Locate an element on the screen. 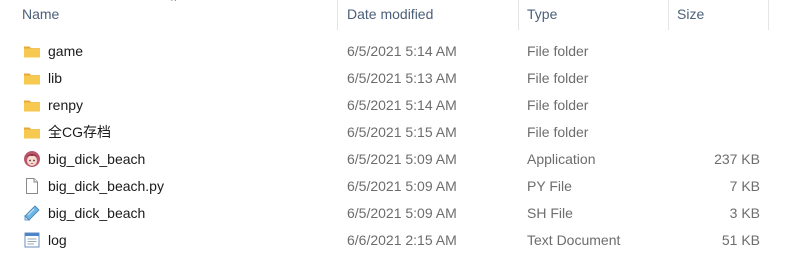 The width and height of the screenshot is (803, 278). file-row: 全CG存档 6/5/2021 5:15 AM File folder is located at coordinates (385, 132).